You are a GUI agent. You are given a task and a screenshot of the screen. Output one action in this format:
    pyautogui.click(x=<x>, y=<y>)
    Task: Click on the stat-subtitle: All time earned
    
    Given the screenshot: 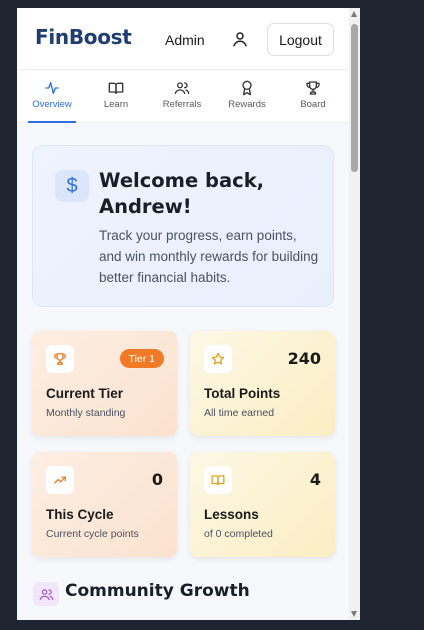 What is the action you would take?
    pyautogui.click(x=239, y=413)
    